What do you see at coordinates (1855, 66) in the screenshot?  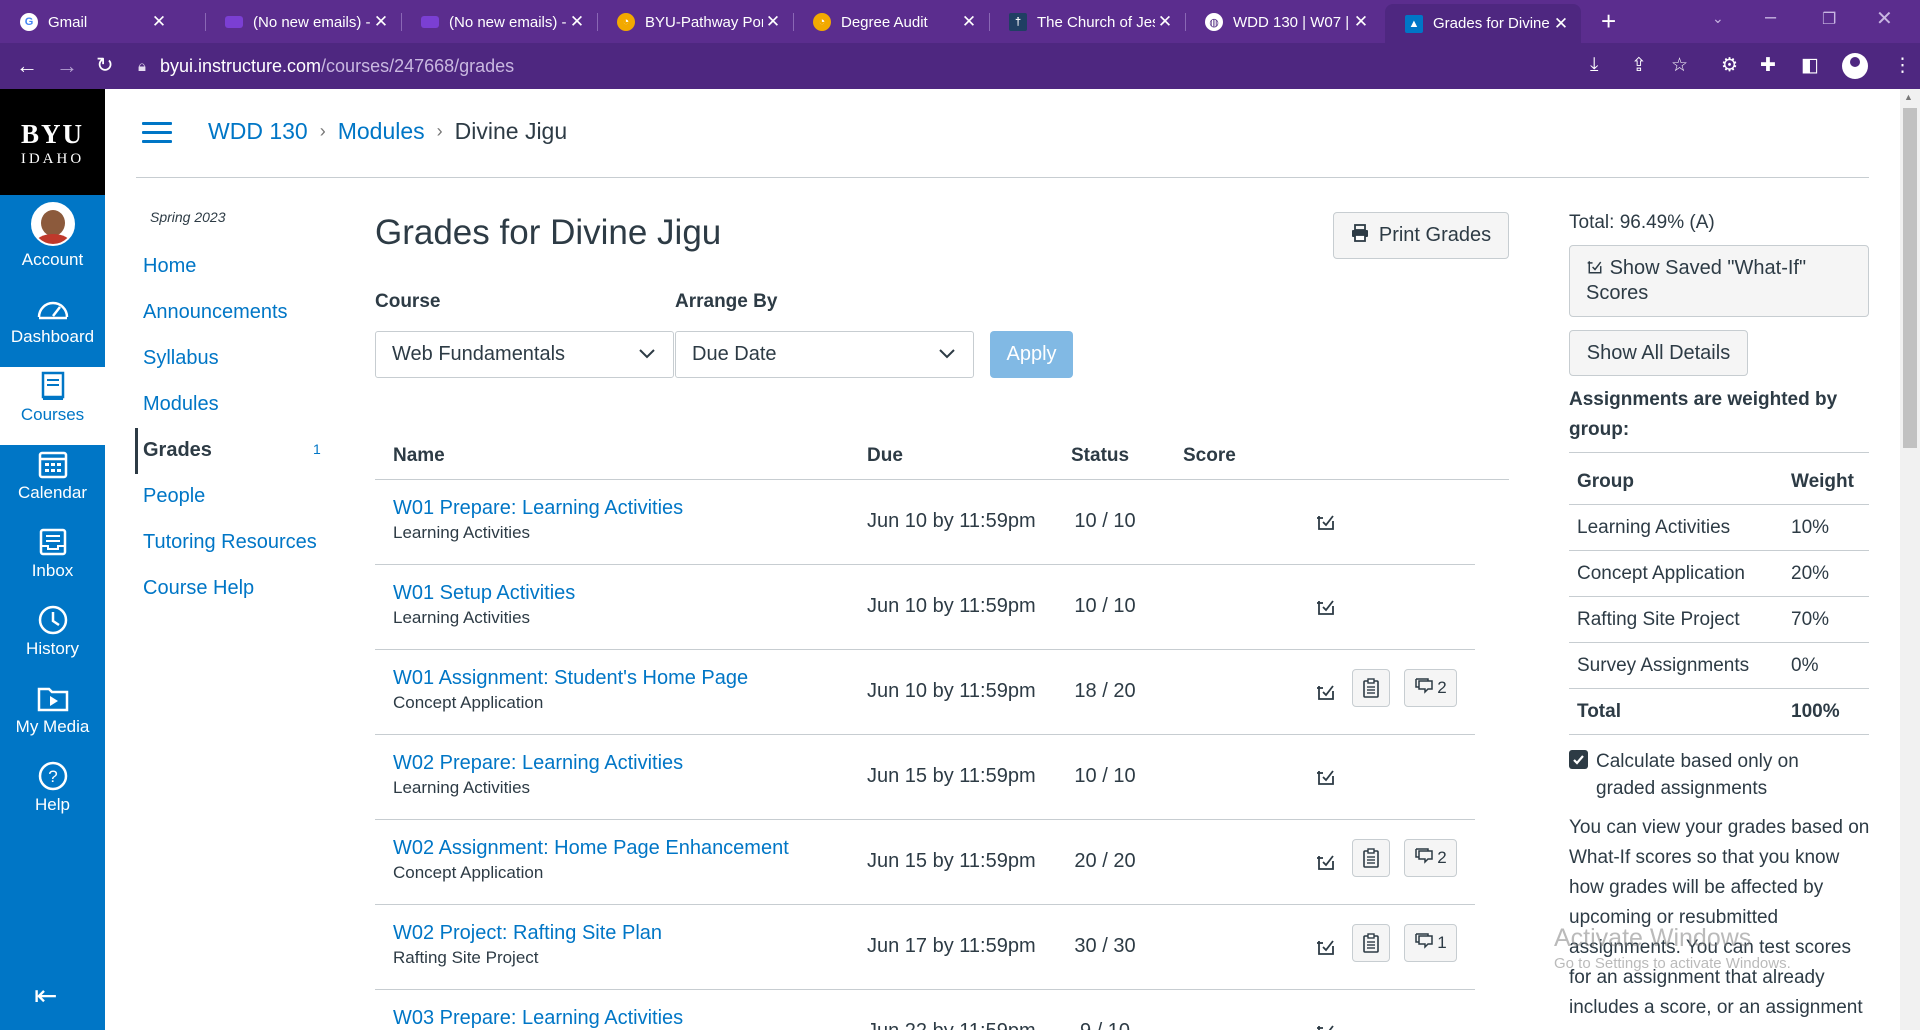 I see `profile-icon` at bounding box center [1855, 66].